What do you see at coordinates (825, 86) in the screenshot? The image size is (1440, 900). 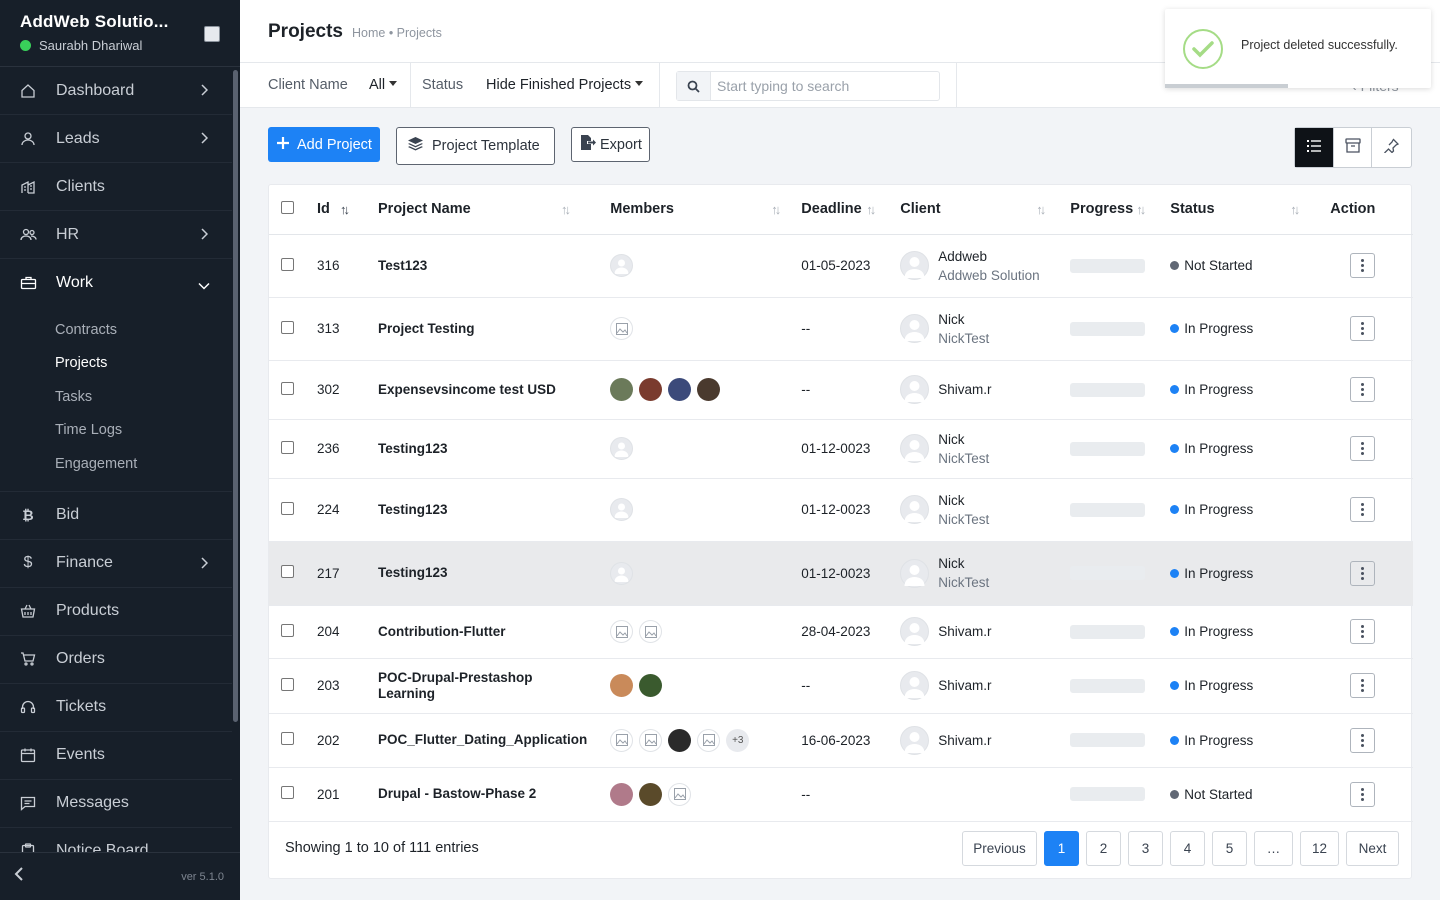 I see `search-input` at bounding box center [825, 86].